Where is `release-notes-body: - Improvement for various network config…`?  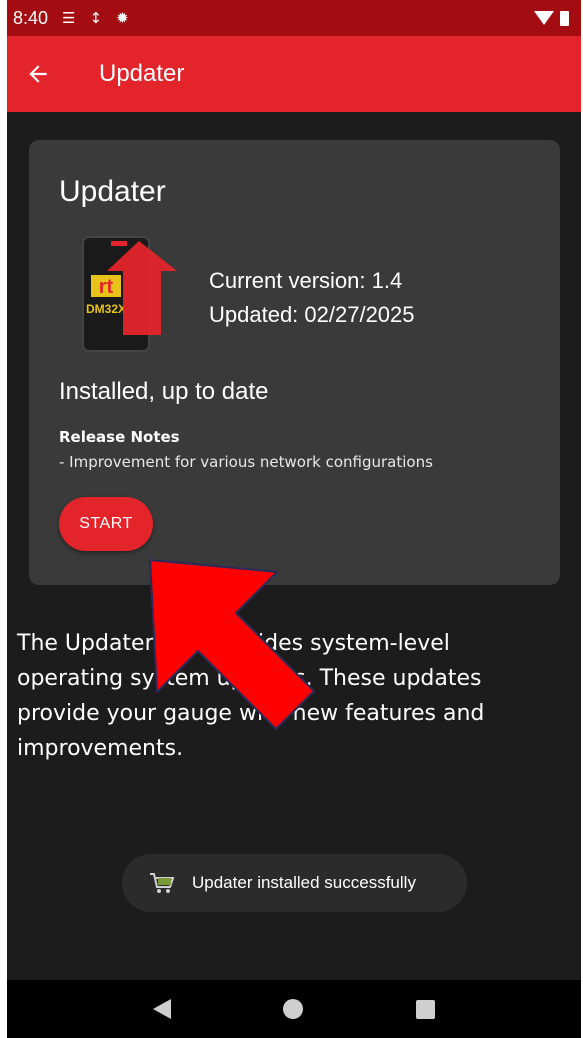
release-notes-body: - Improvement for various network config… is located at coordinates (246, 462).